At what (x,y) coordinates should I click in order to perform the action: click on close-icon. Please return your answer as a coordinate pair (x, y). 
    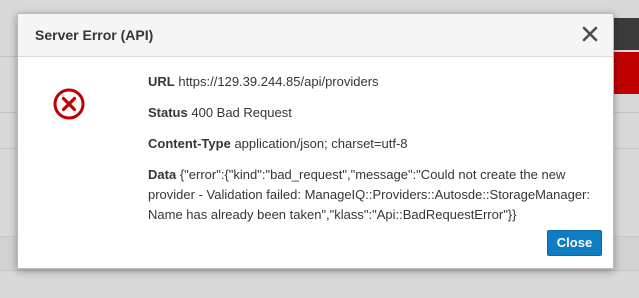
    Looking at the image, I should click on (590, 34).